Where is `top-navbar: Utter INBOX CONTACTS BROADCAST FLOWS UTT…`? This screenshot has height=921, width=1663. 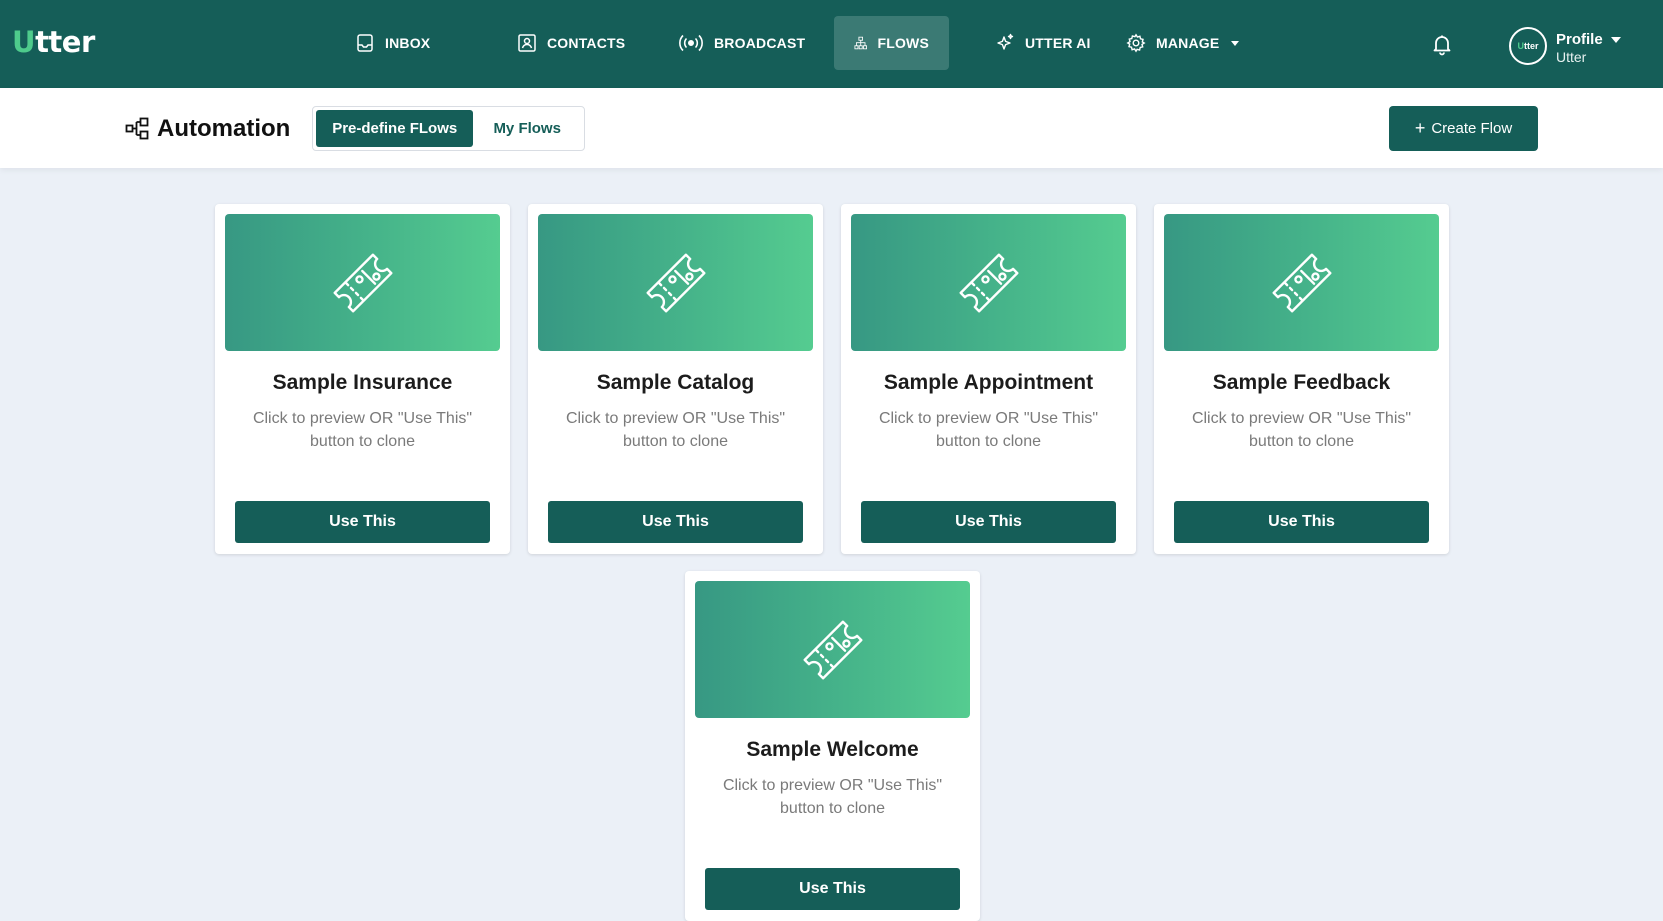 top-navbar: Utter INBOX CONTACTS BROADCAST FLOWS UTT… is located at coordinates (831, 44).